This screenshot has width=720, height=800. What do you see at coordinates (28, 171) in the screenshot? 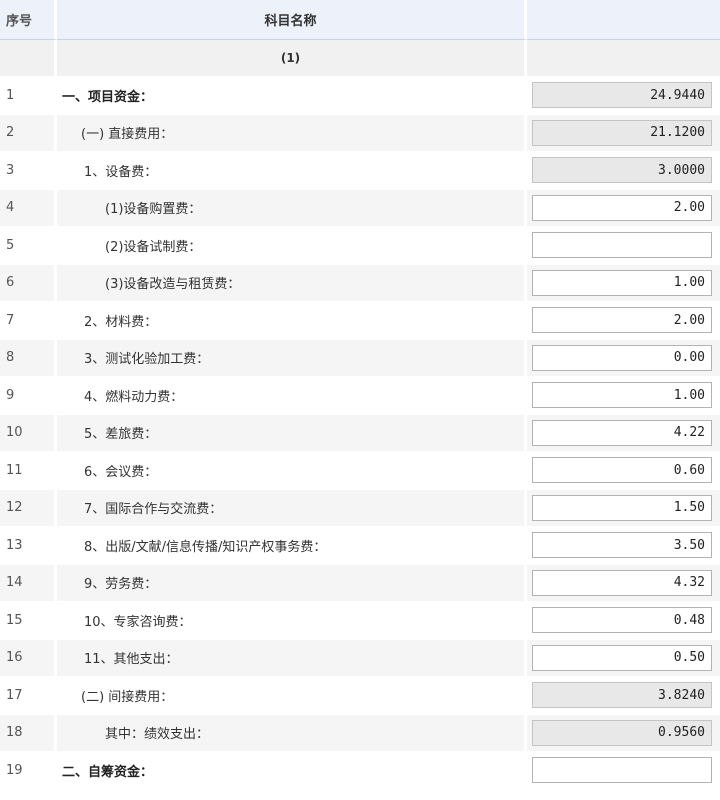
I see `row-serial-number: 3` at bounding box center [28, 171].